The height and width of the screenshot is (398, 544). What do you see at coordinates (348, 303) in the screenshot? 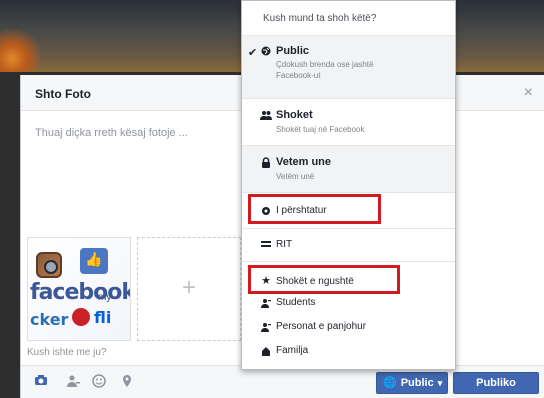
I see `audience-option-students: Students` at bounding box center [348, 303].